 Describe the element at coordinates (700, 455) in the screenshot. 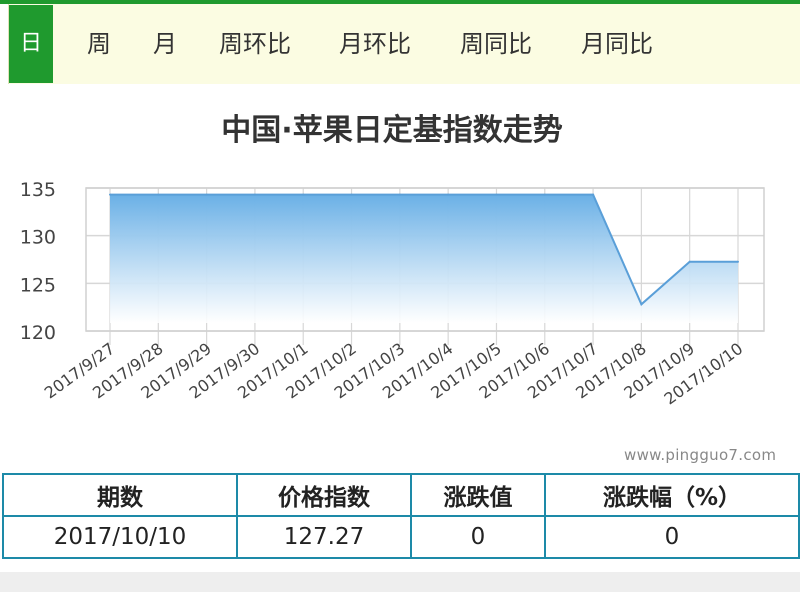

I see `watermark-text: www.pingguo7.com` at that location.